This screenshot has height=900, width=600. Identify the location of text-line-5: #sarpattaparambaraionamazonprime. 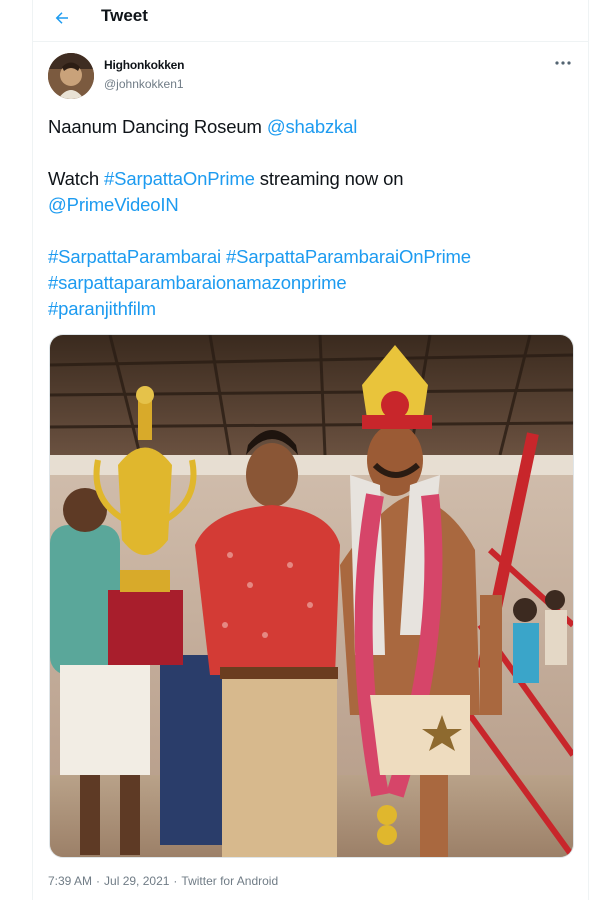
(310, 283).